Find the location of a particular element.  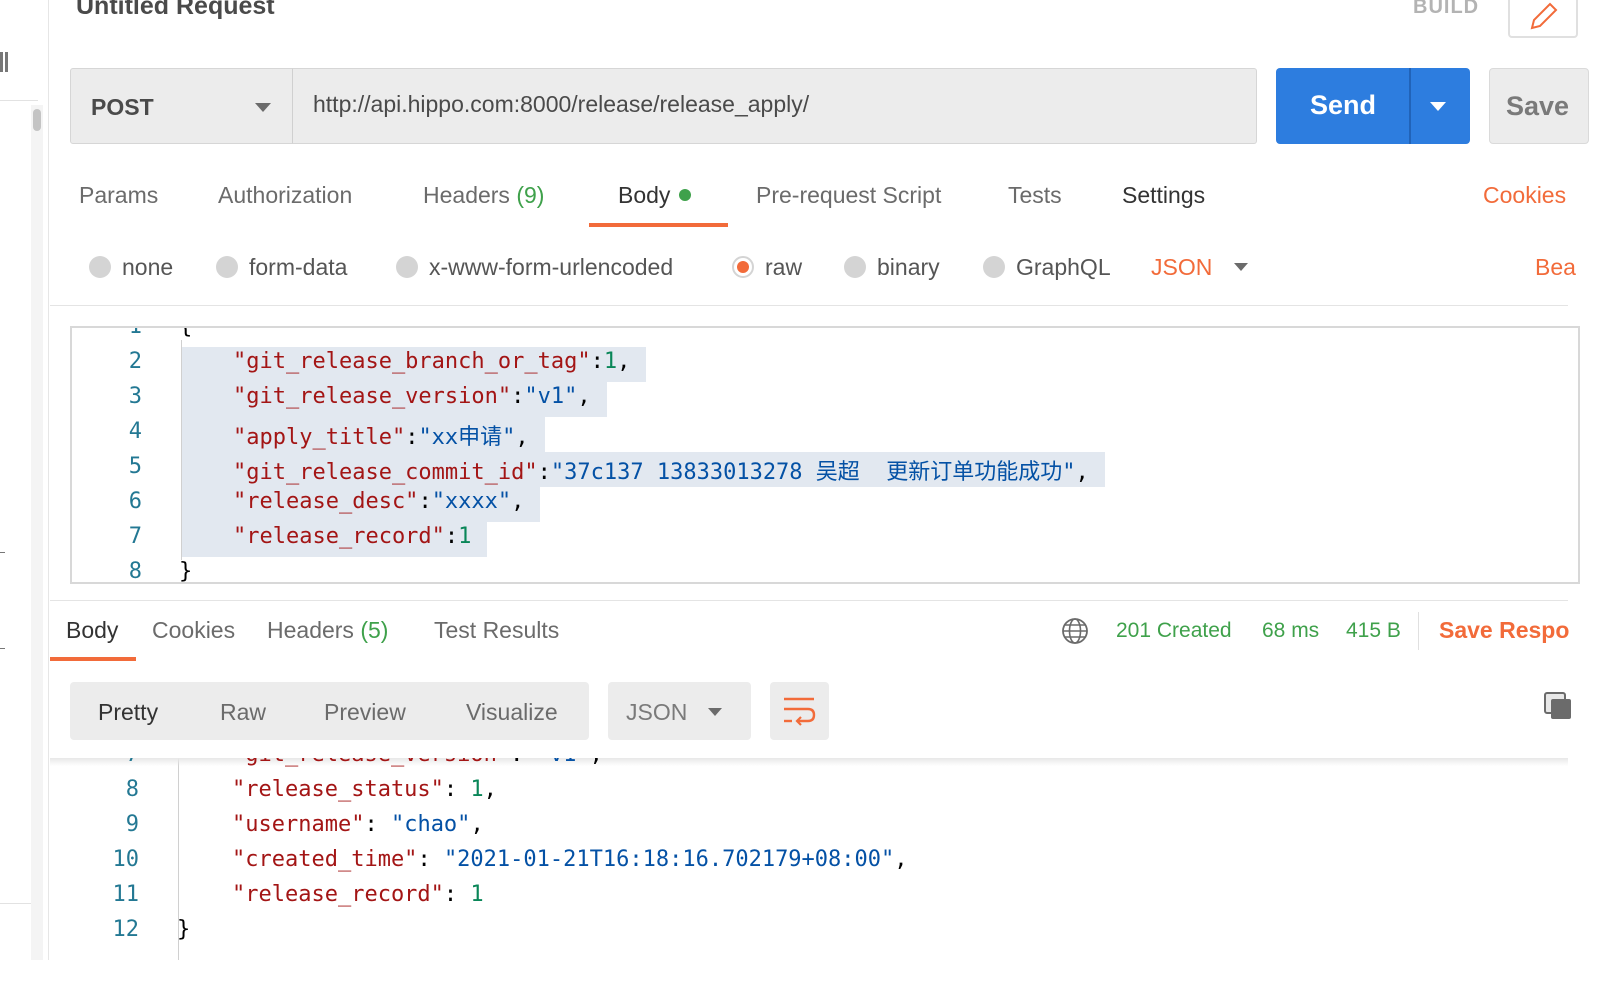

view-pretty: Pretty is located at coordinates (128, 712).